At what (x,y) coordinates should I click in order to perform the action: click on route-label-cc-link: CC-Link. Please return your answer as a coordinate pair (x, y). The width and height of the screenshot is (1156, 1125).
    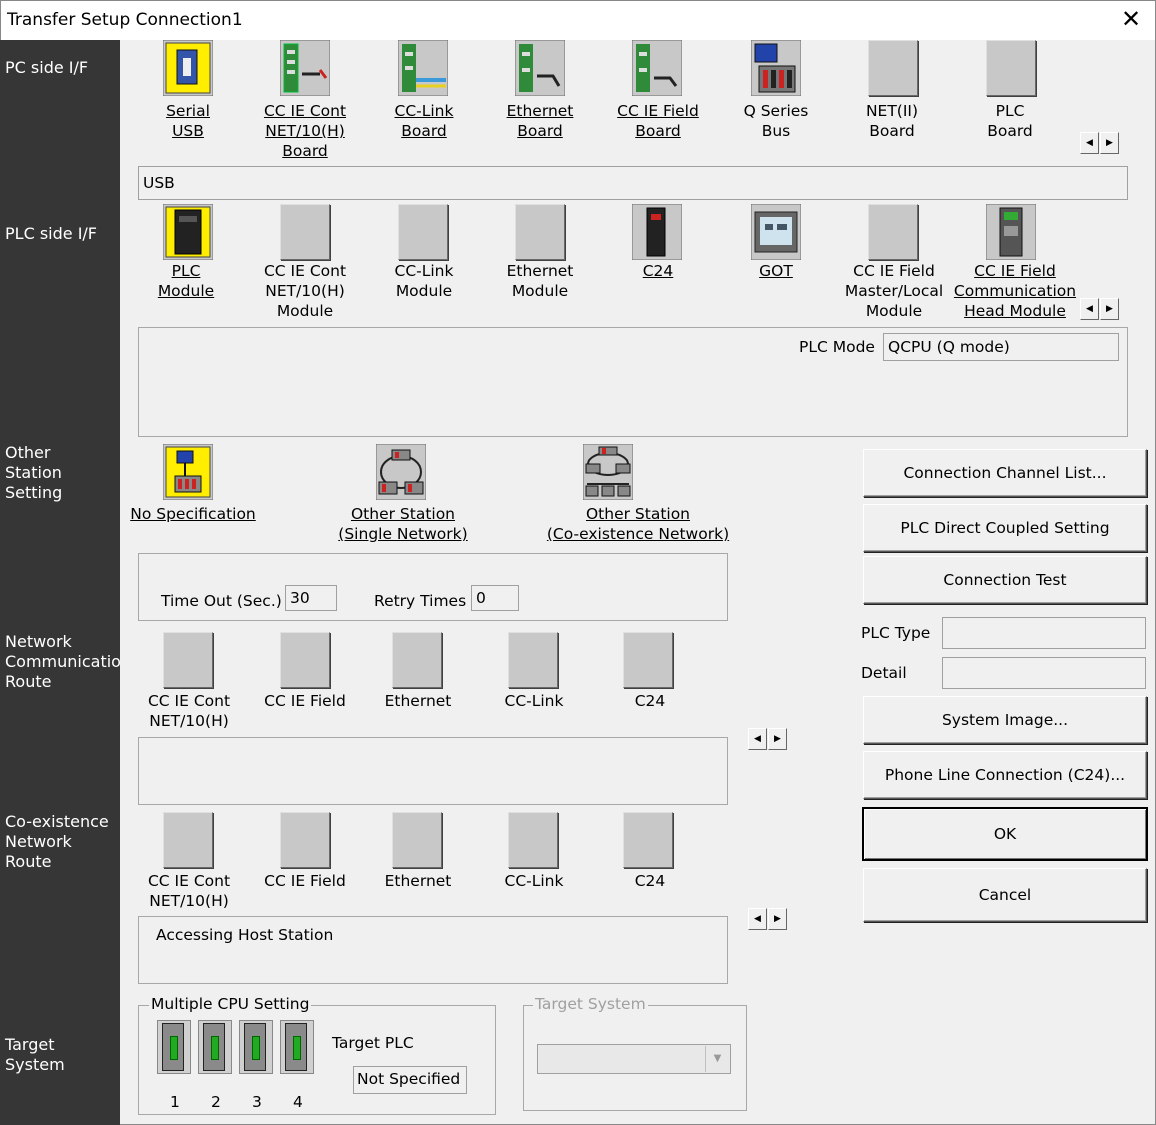
    Looking at the image, I should click on (534, 701).